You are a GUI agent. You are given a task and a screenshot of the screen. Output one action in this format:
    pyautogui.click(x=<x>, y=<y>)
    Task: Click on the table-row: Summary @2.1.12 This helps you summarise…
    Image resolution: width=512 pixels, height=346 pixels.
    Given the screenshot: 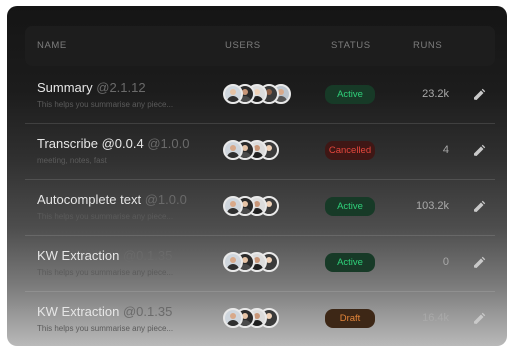 What is the action you would take?
    pyautogui.click(x=260, y=96)
    